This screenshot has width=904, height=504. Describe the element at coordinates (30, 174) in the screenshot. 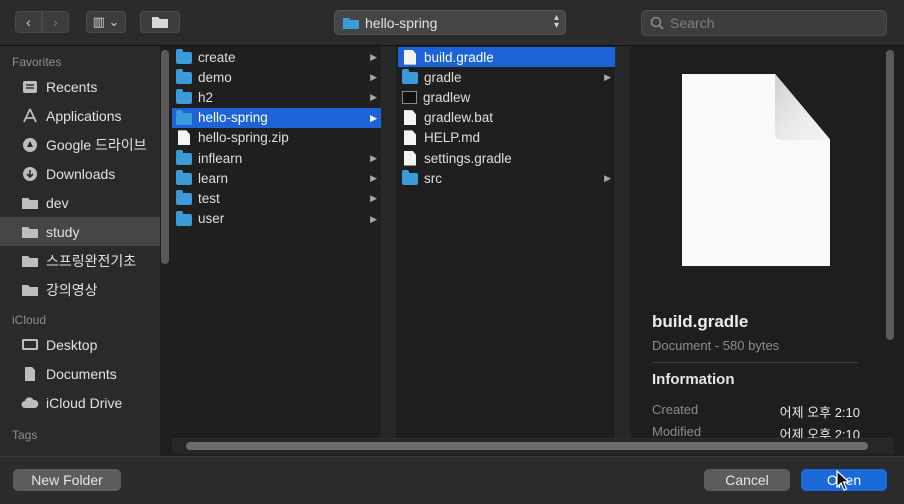

I see `downloads-icon` at that location.